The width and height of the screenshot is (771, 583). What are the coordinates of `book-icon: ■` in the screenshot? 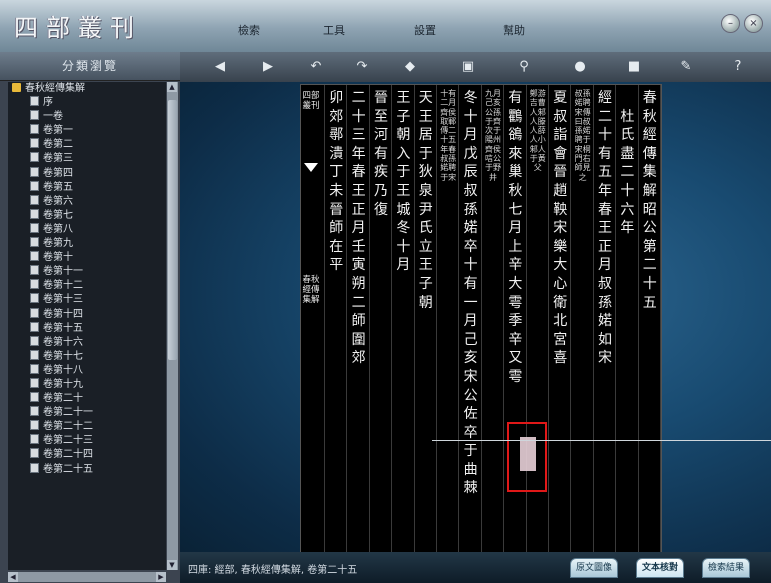 It's located at (634, 67).